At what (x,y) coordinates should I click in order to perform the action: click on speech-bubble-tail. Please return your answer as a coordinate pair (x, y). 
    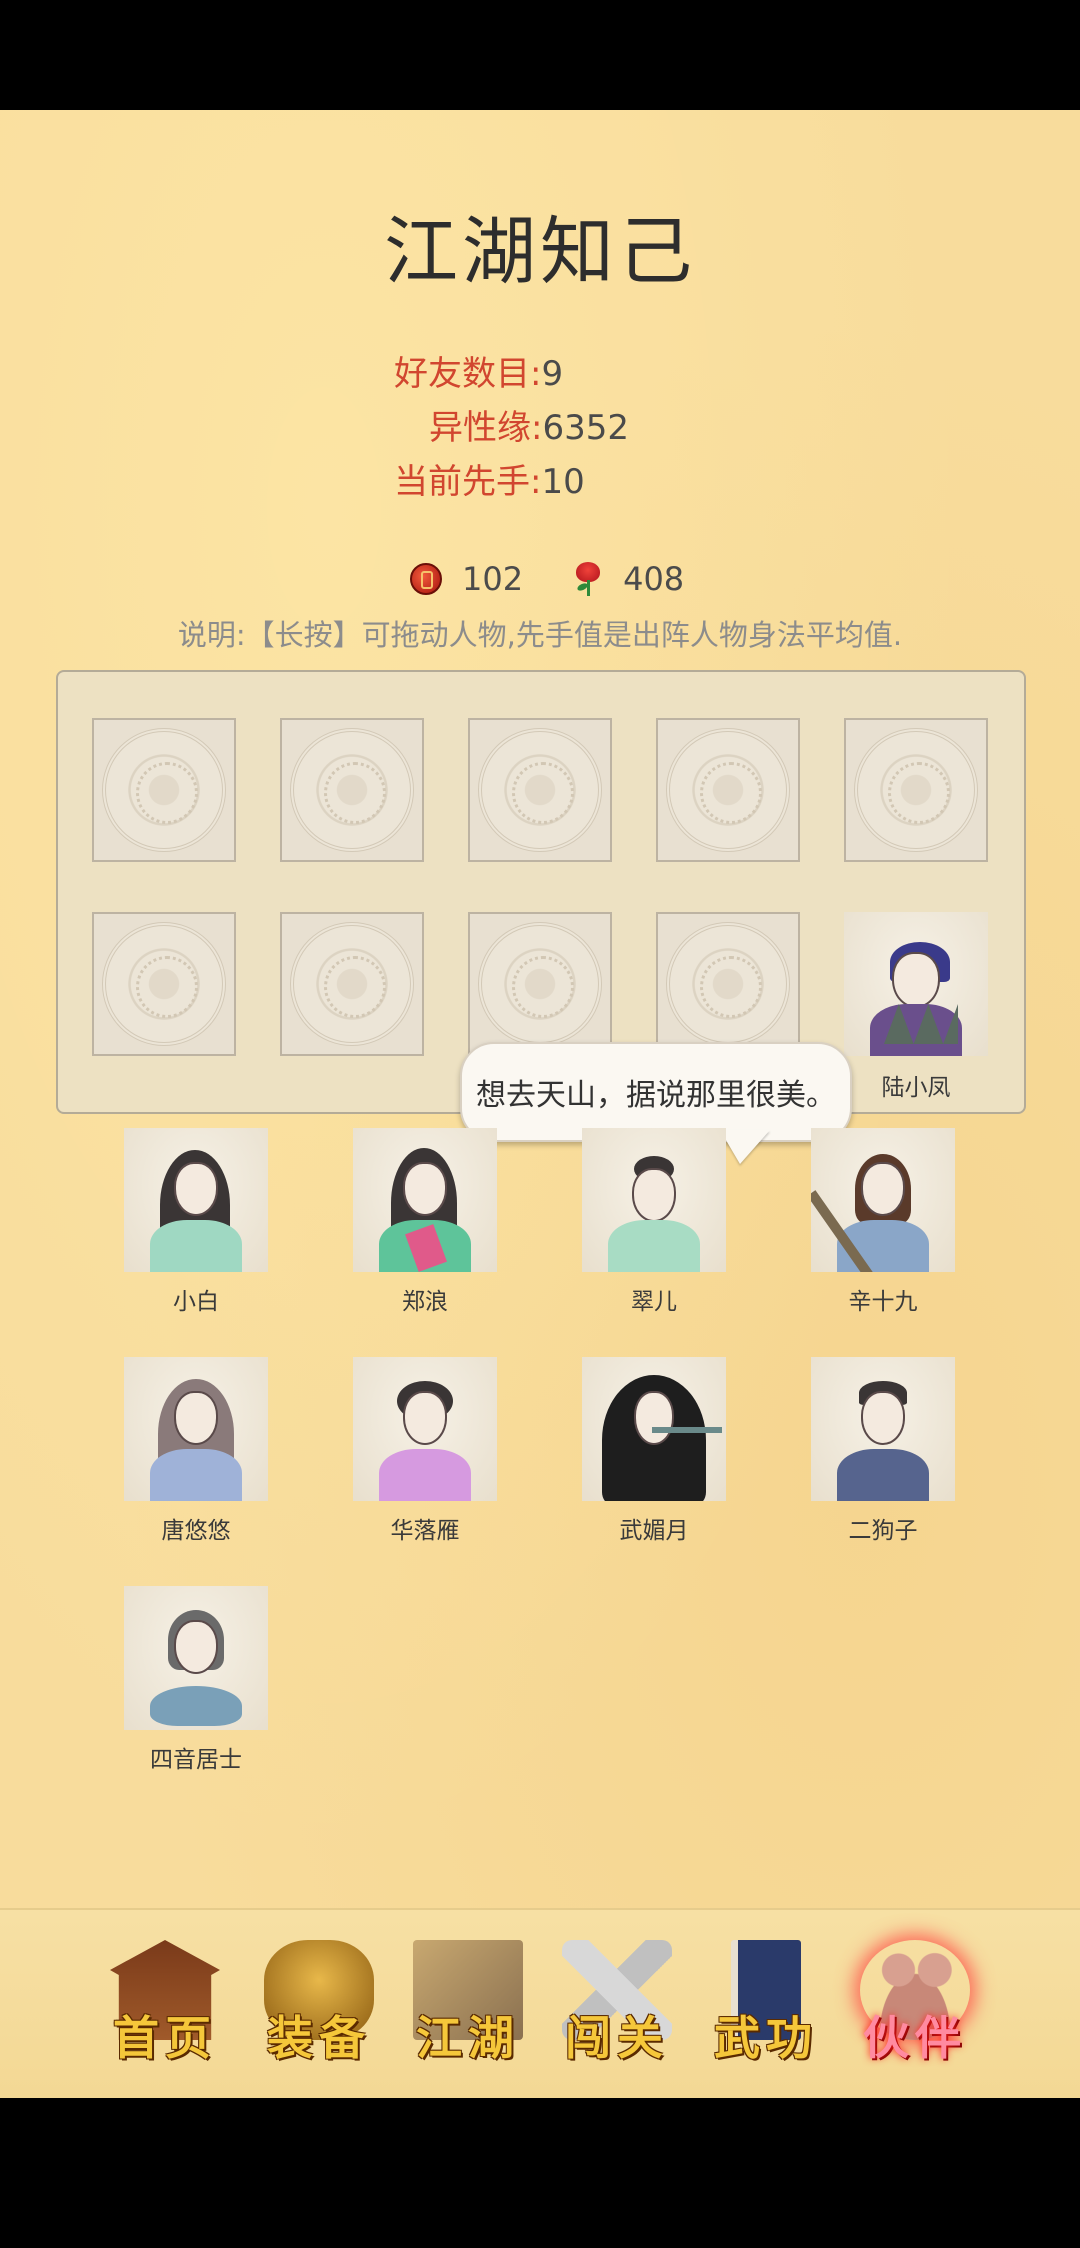
    Looking at the image, I should click on (745, 1147).